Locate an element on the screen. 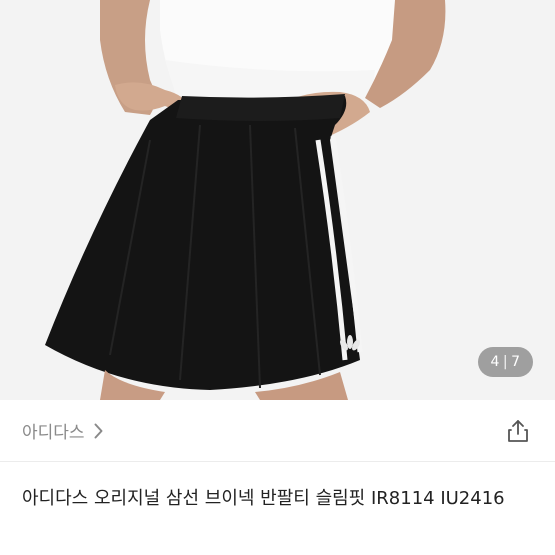  brand-link: 아디다스 is located at coordinates (62, 430).